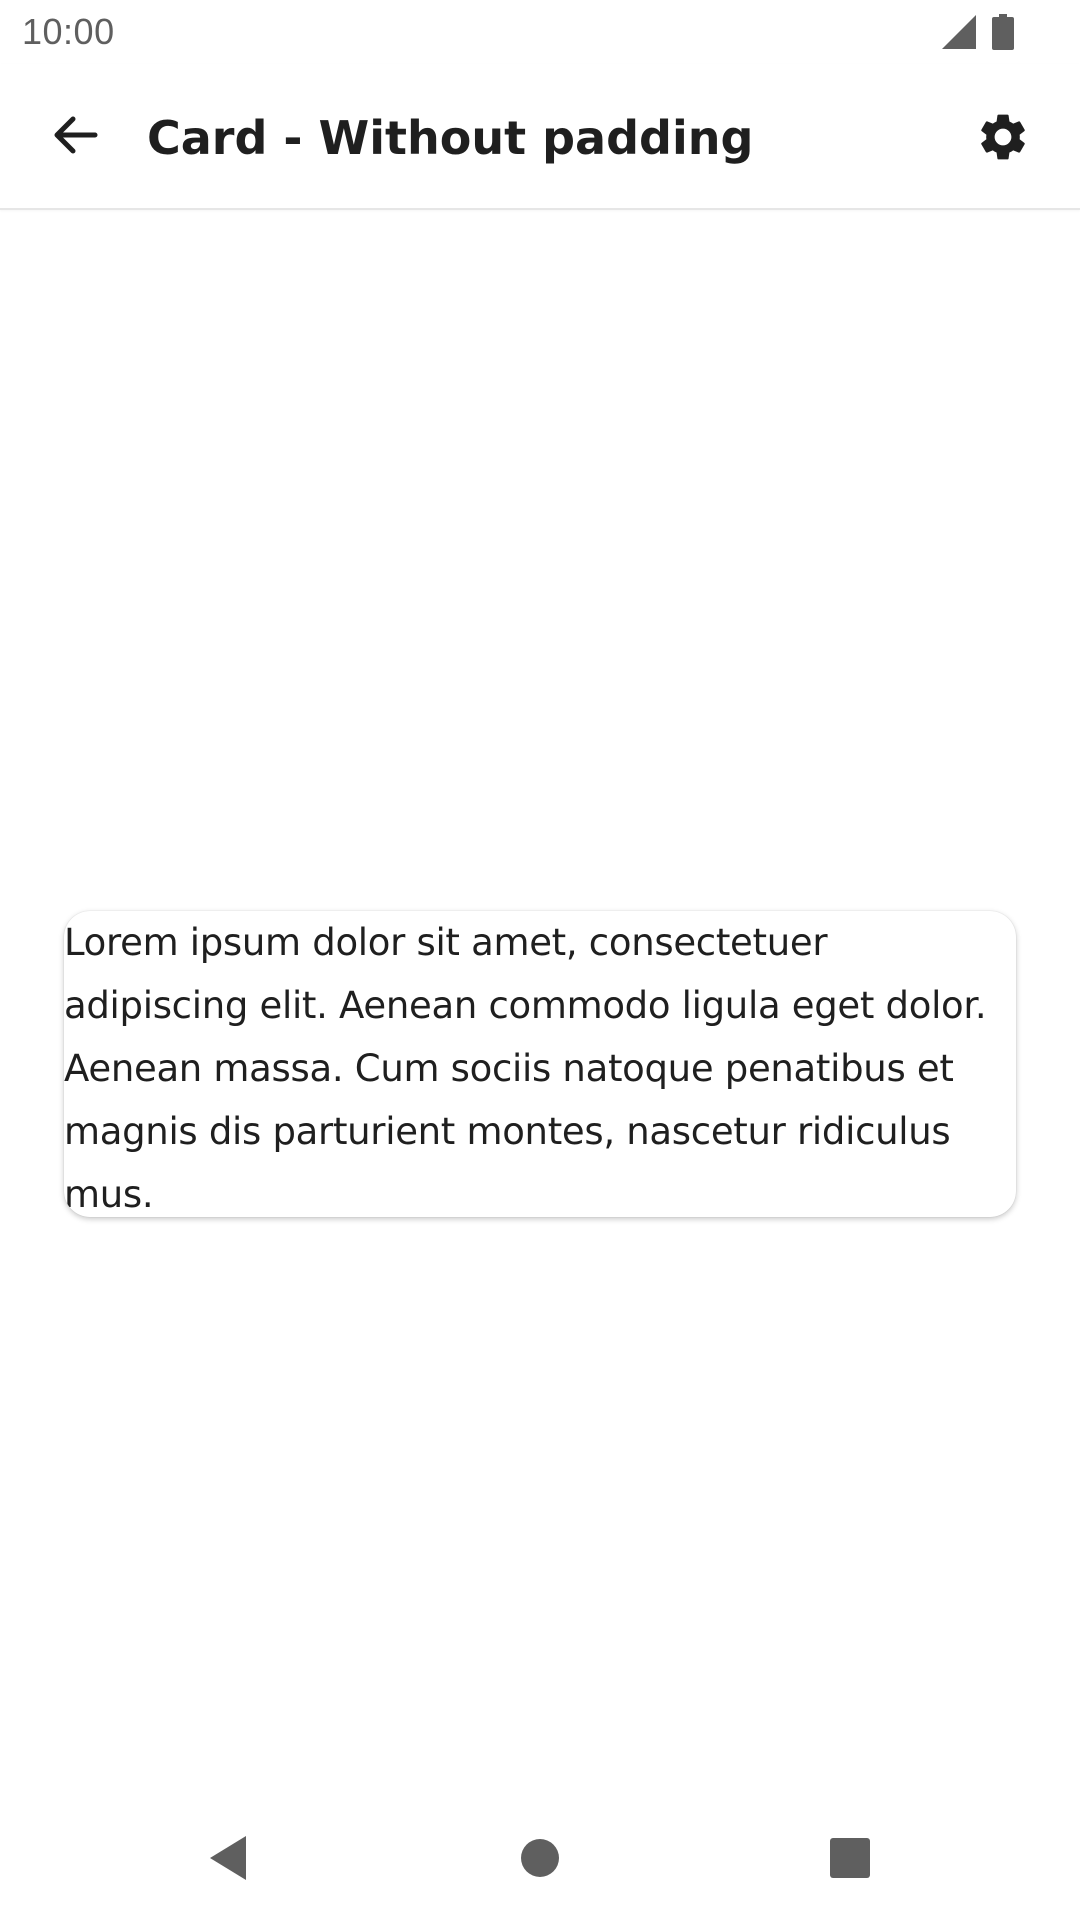 The height and width of the screenshot is (1920, 1080). I want to click on nav-back-icon, so click(228, 1860).